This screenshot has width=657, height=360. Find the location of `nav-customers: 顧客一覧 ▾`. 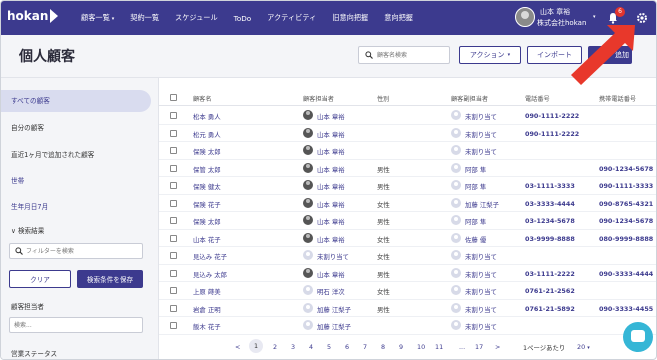

nav-customers: 顧客一覧 ▾ is located at coordinates (97, 18).